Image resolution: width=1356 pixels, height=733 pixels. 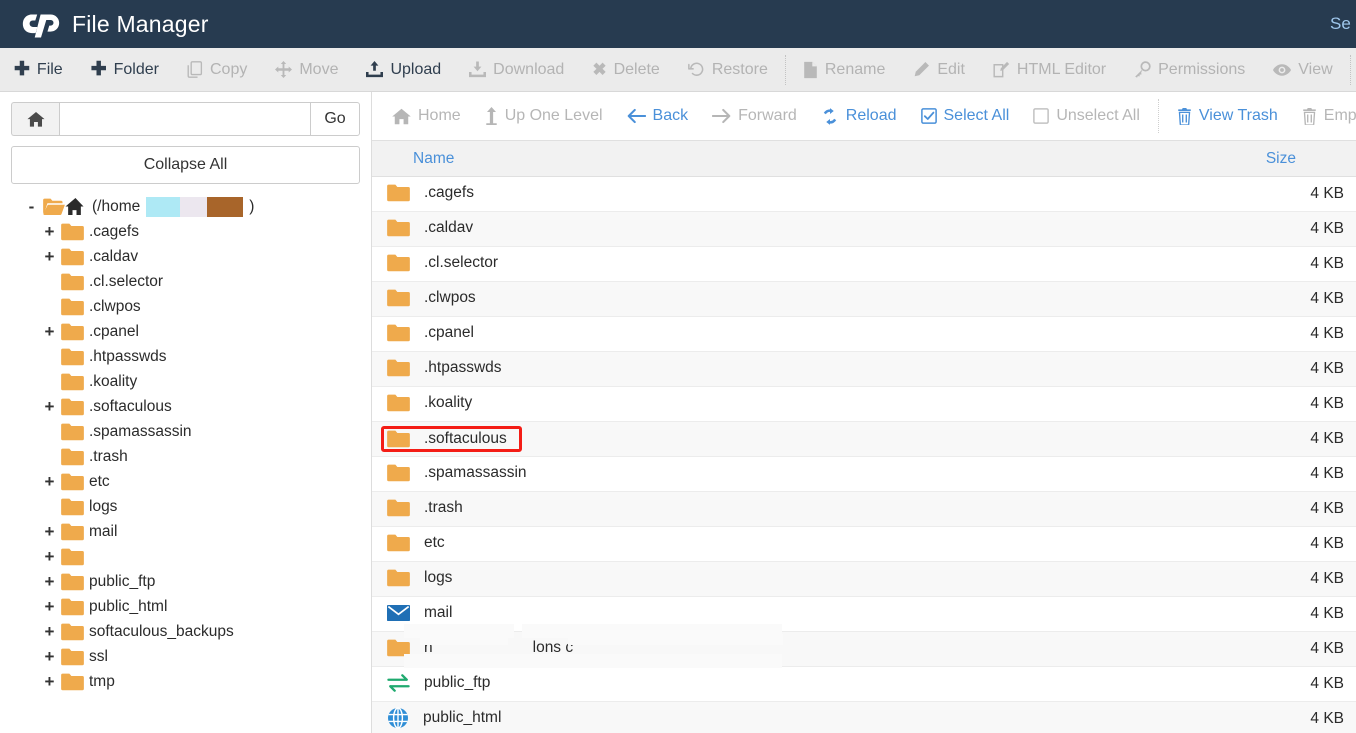 What do you see at coordinates (1110, 158) in the screenshot?
I see `column-header-size: Size` at bounding box center [1110, 158].